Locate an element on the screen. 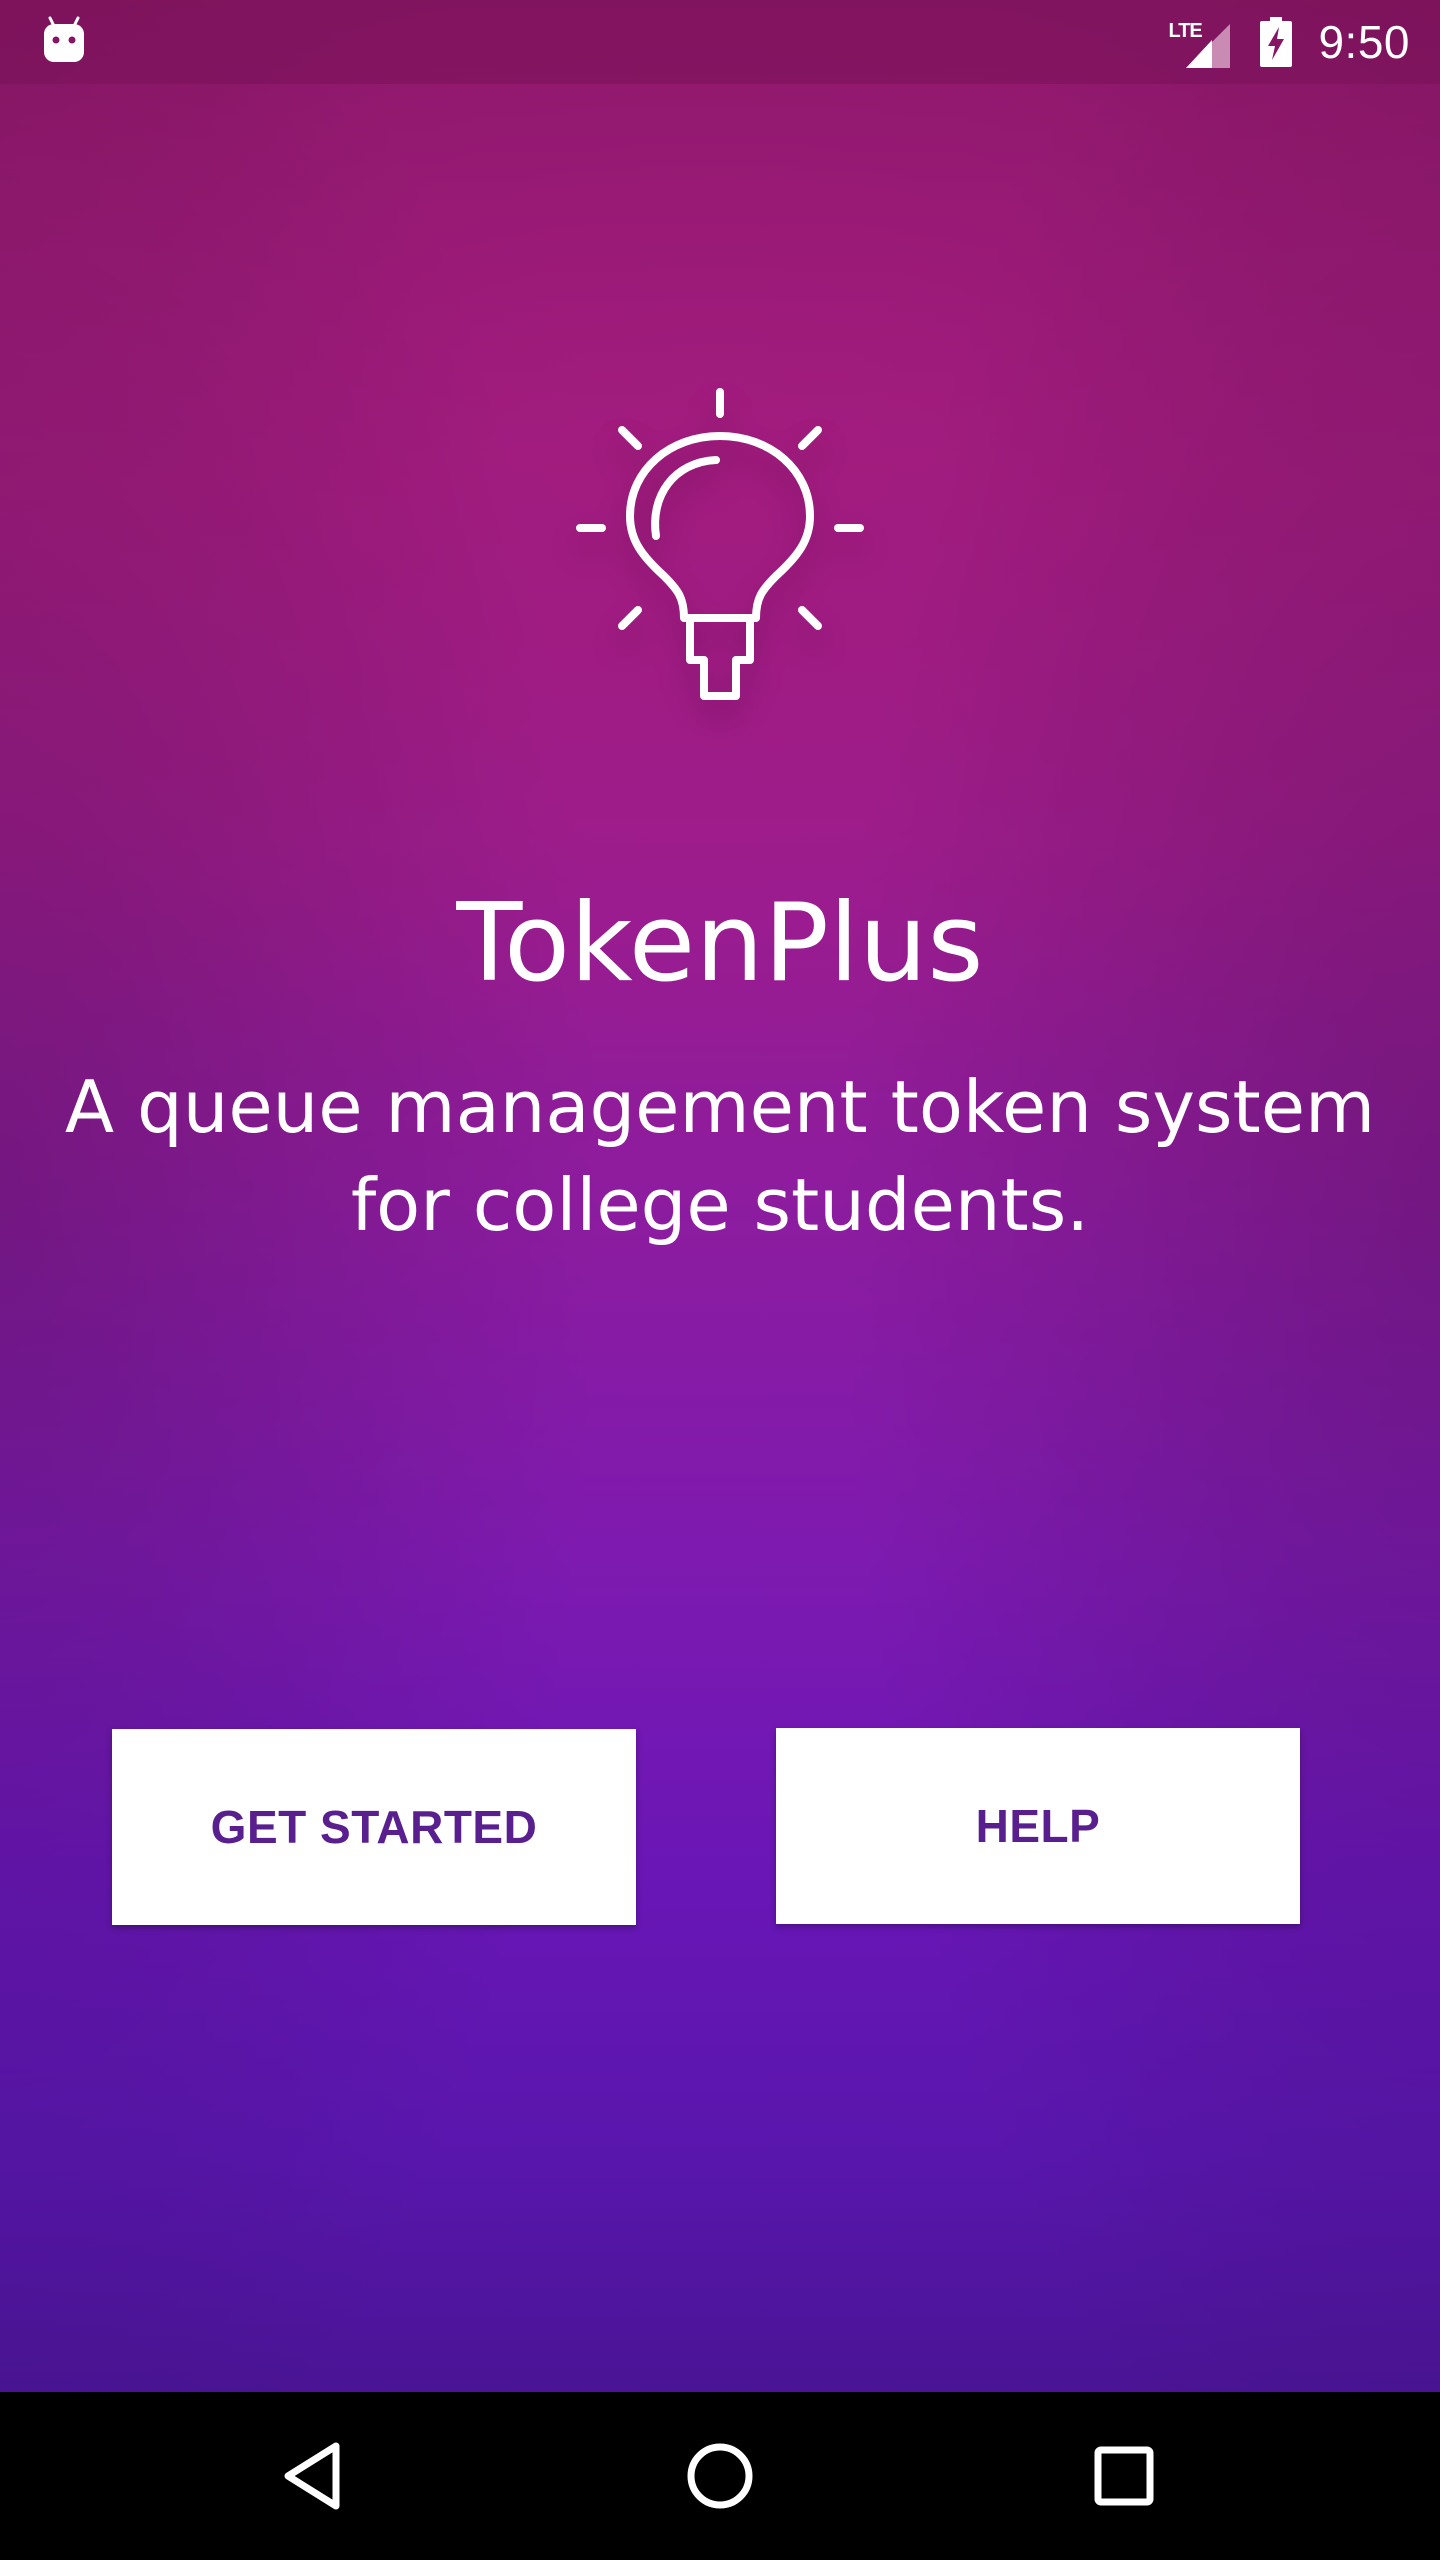  home-circle-icon is located at coordinates (720, 2476).